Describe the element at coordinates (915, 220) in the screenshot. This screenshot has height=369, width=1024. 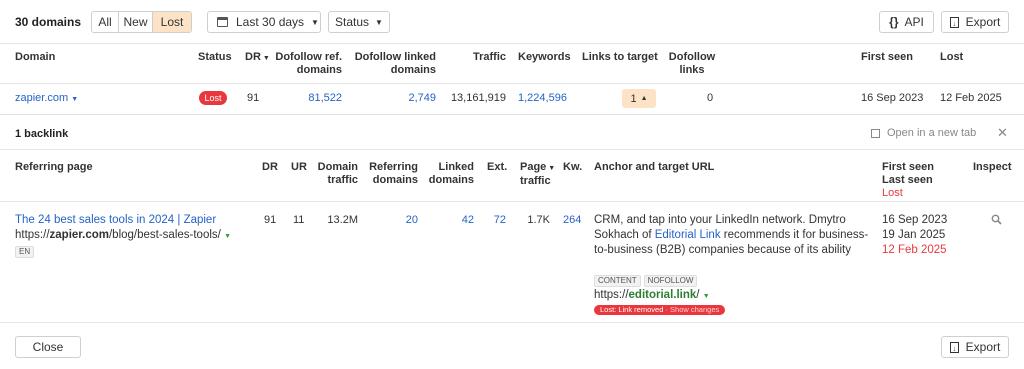
I see `detail-first-seen: 16 Sep 2023` at that location.